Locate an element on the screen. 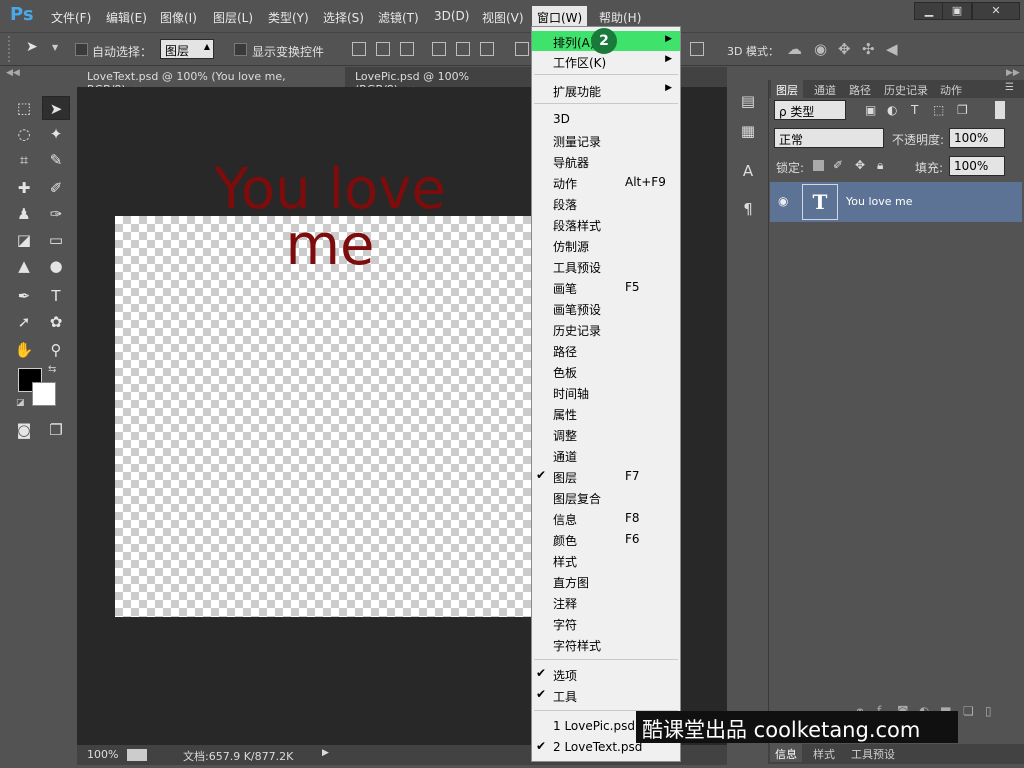 This screenshot has width=1024, height=768. history-brush-tool-icon: ✑ is located at coordinates (56, 214).